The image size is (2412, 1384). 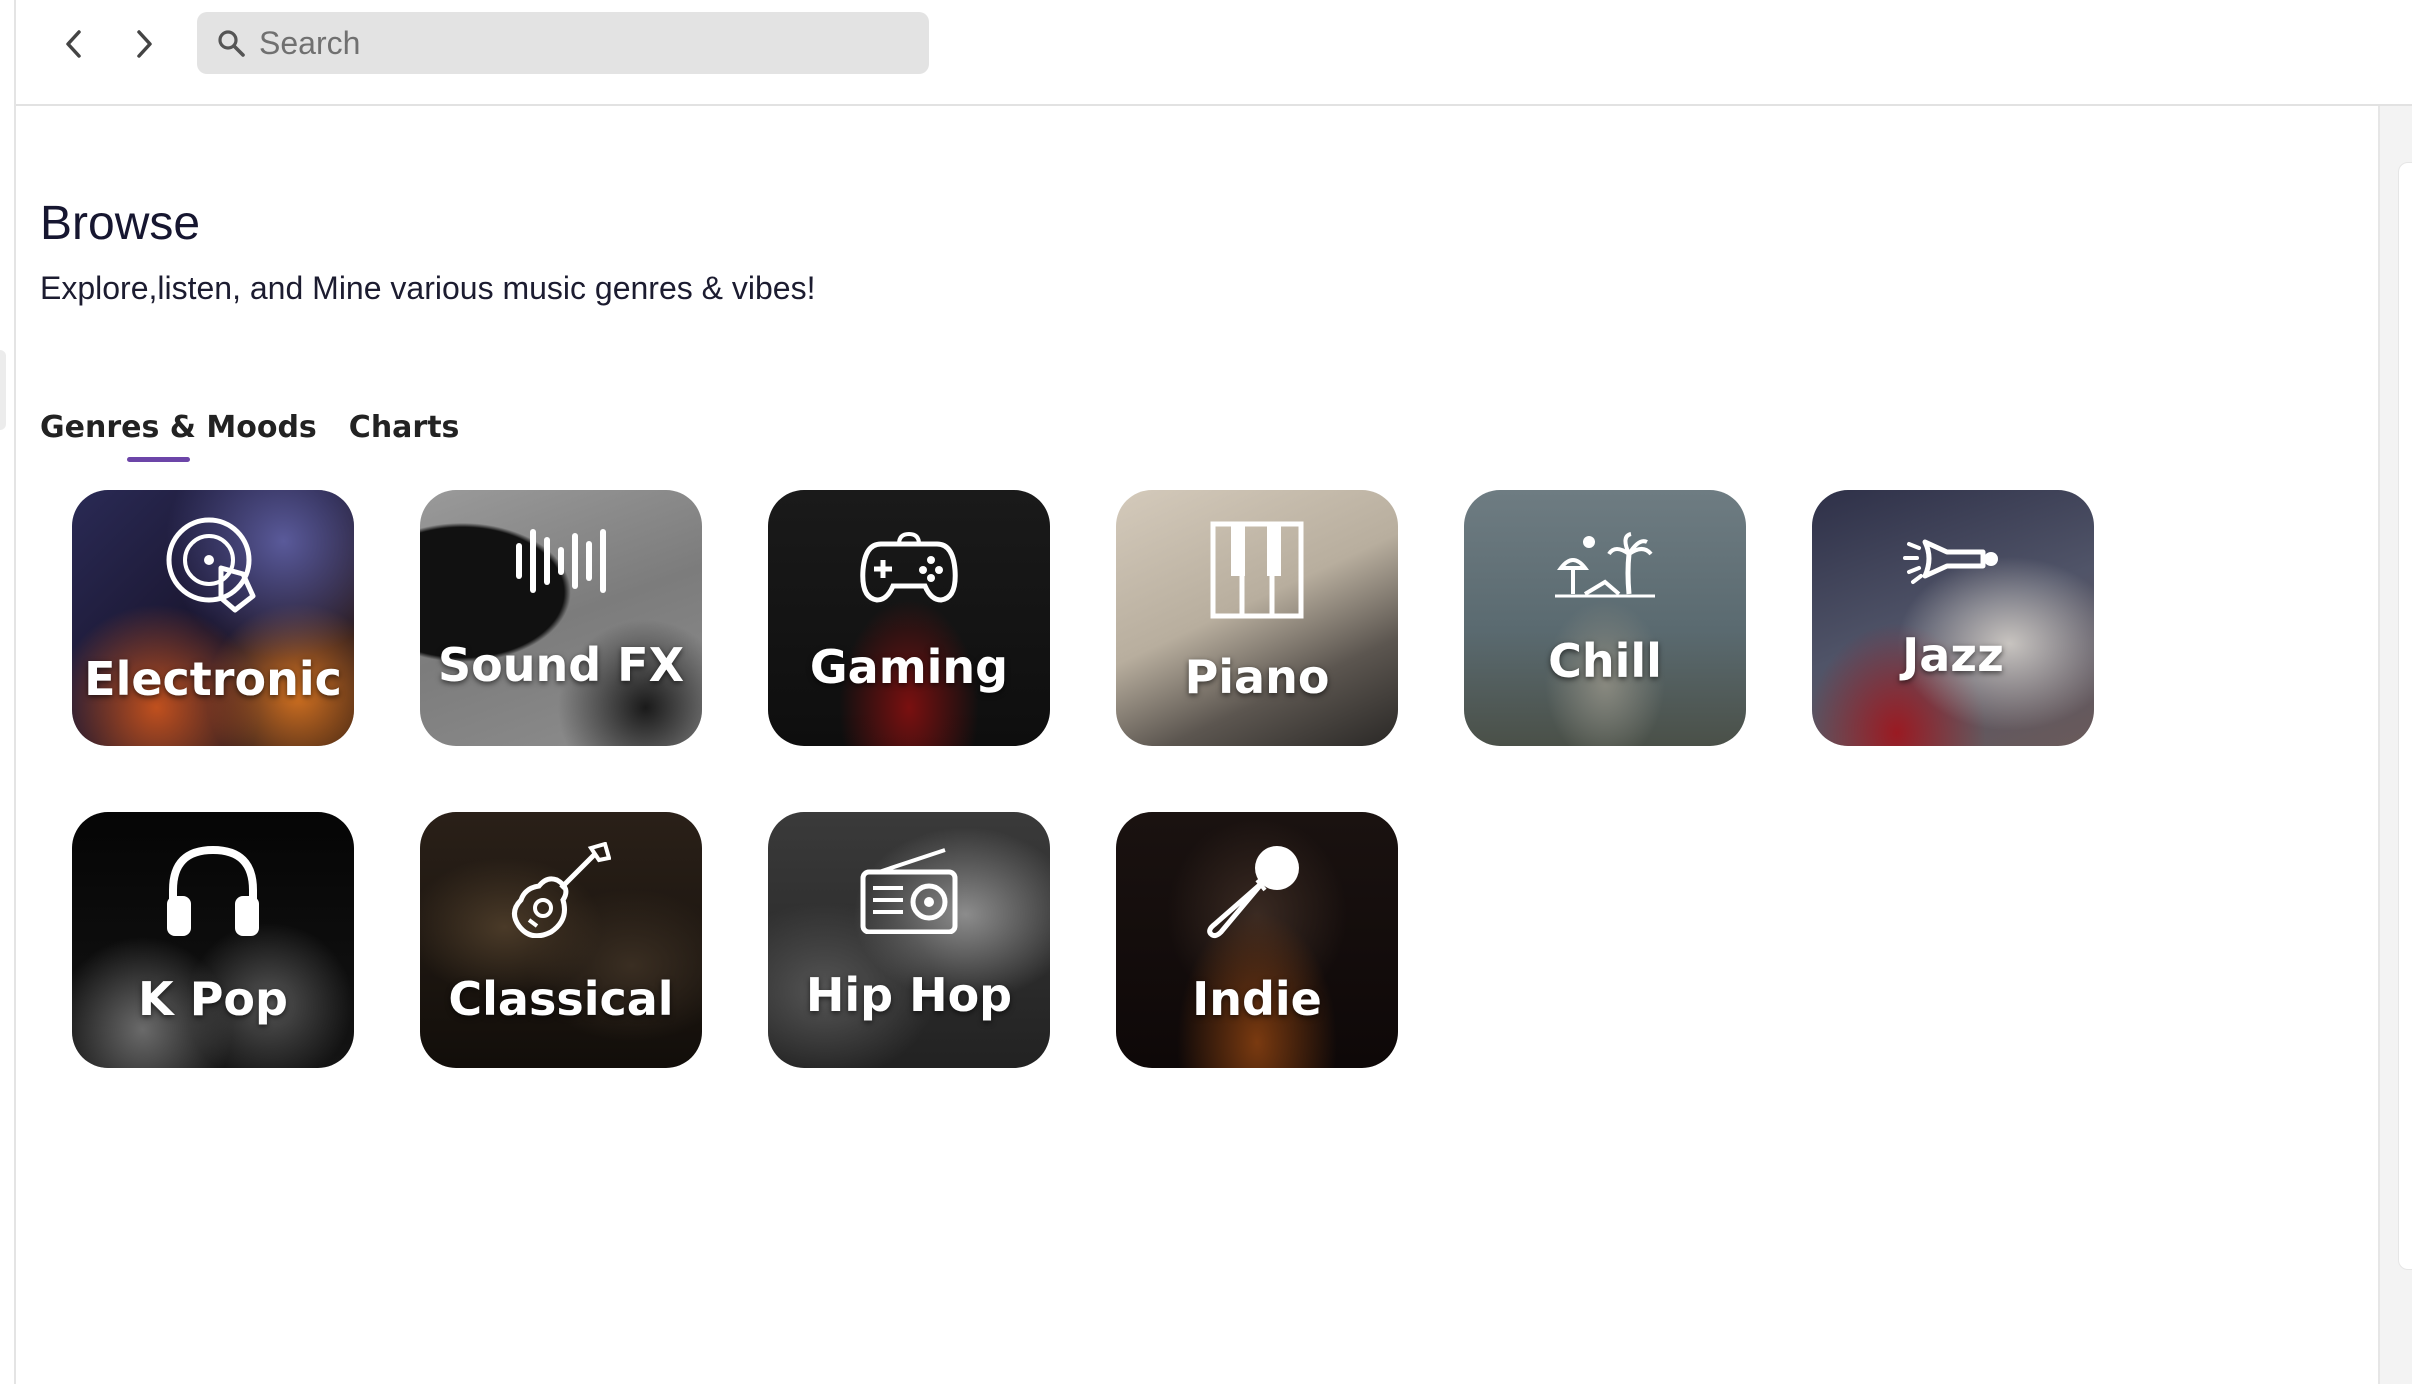 I want to click on genre-label: Electronic, so click(x=213, y=679).